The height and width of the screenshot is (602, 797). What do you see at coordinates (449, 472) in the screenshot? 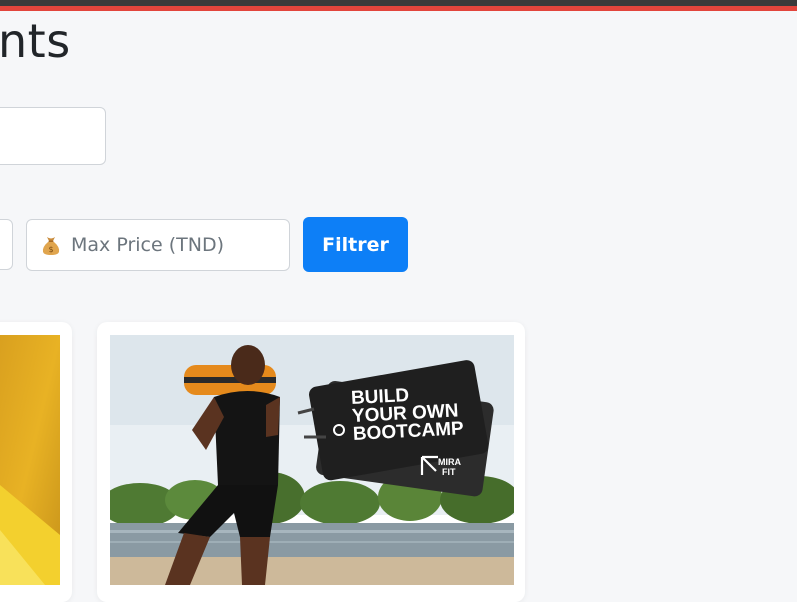
I see `svg-text: FIT` at bounding box center [449, 472].